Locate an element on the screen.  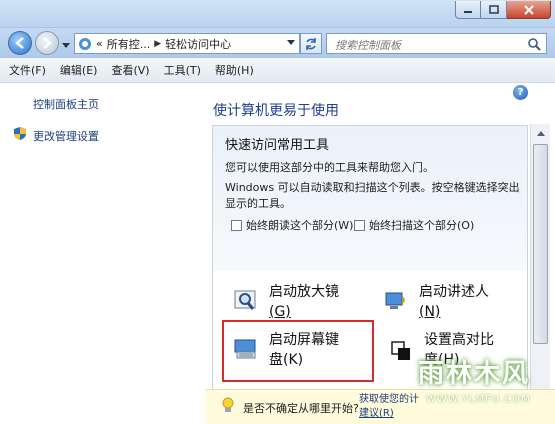
scroll-up-icon is located at coordinates (540, 133).